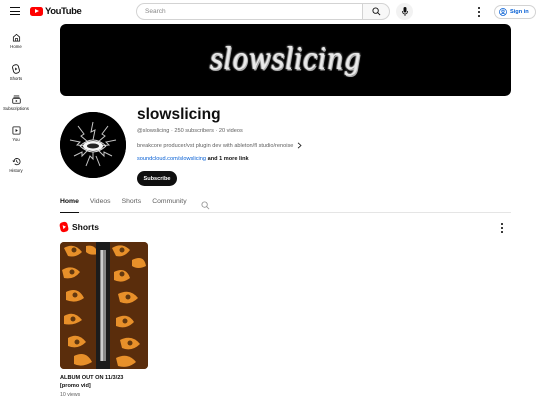 This screenshot has width=540, height=405. What do you see at coordinates (228, 159) in the screenshot?
I see `more-links-button: and 1 more link` at bounding box center [228, 159].